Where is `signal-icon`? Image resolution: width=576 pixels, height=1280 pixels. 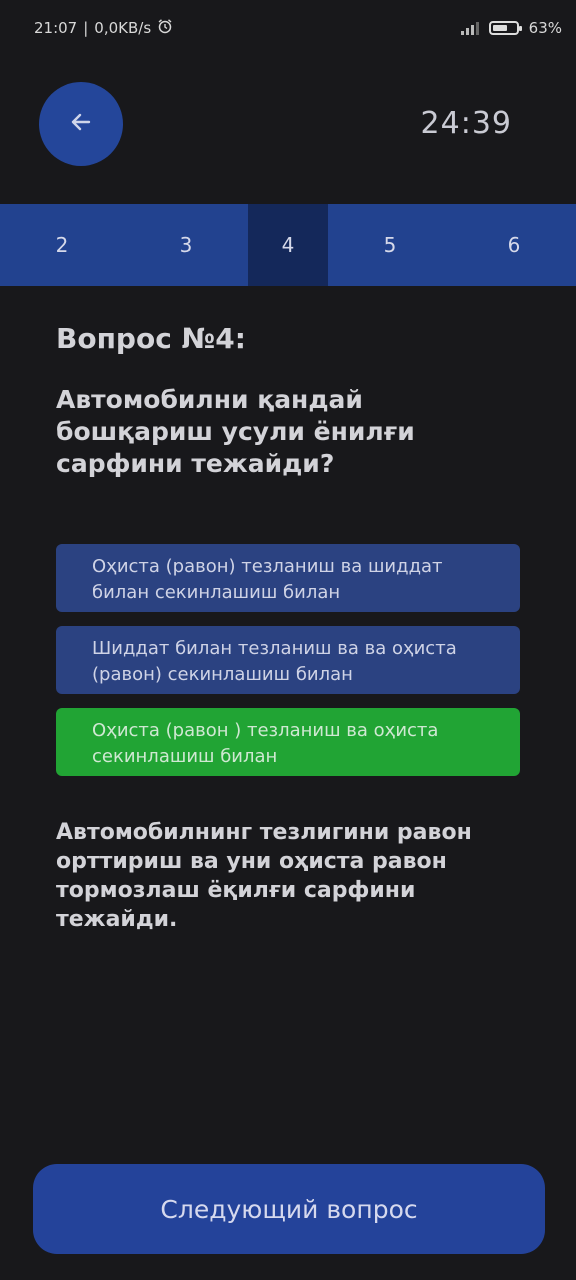
signal-icon is located at coordinates (469, 28).